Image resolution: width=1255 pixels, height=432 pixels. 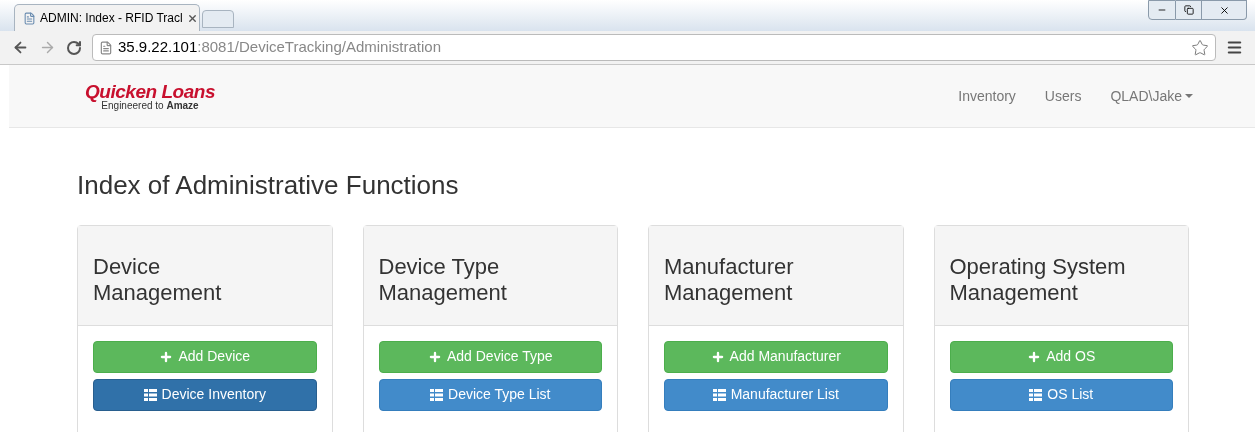 I want to click on restore-icon, so click(x=1188, y=10).